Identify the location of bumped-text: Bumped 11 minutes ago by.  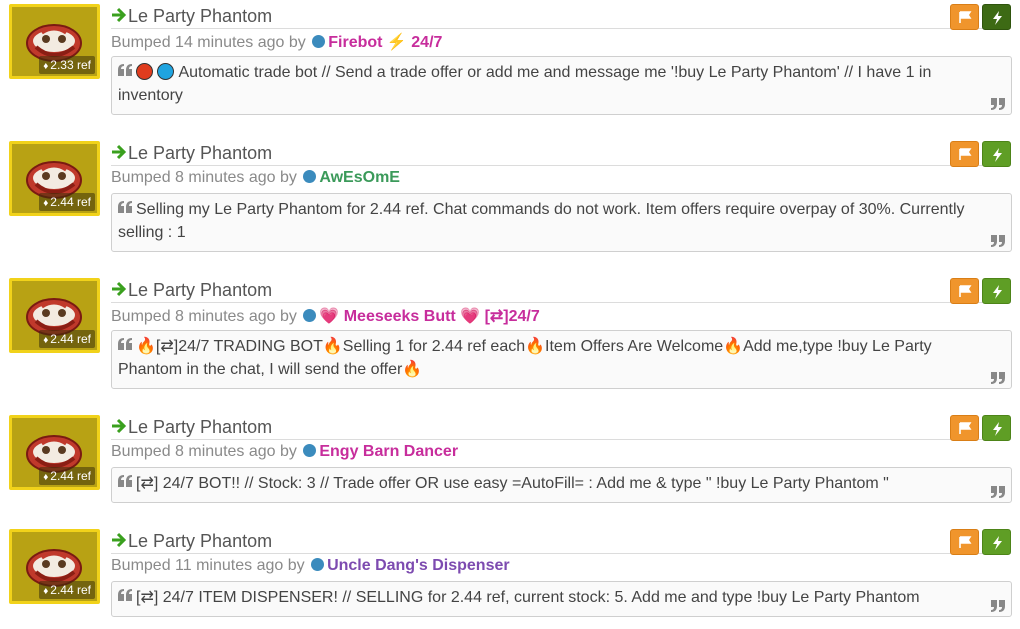
(208, 565).